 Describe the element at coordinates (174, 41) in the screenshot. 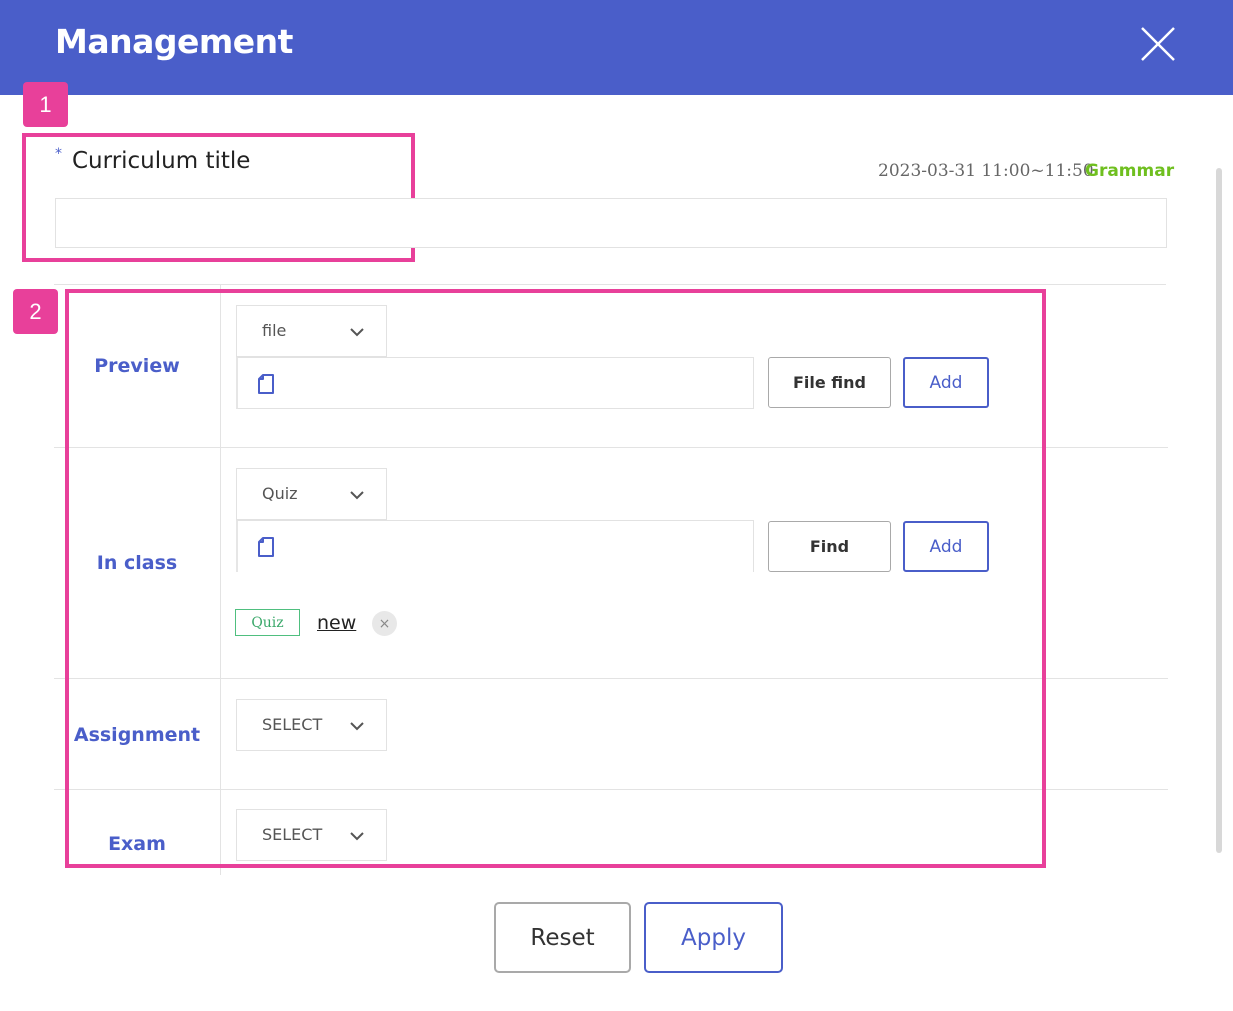

I see `modal-title: Management` at that location.